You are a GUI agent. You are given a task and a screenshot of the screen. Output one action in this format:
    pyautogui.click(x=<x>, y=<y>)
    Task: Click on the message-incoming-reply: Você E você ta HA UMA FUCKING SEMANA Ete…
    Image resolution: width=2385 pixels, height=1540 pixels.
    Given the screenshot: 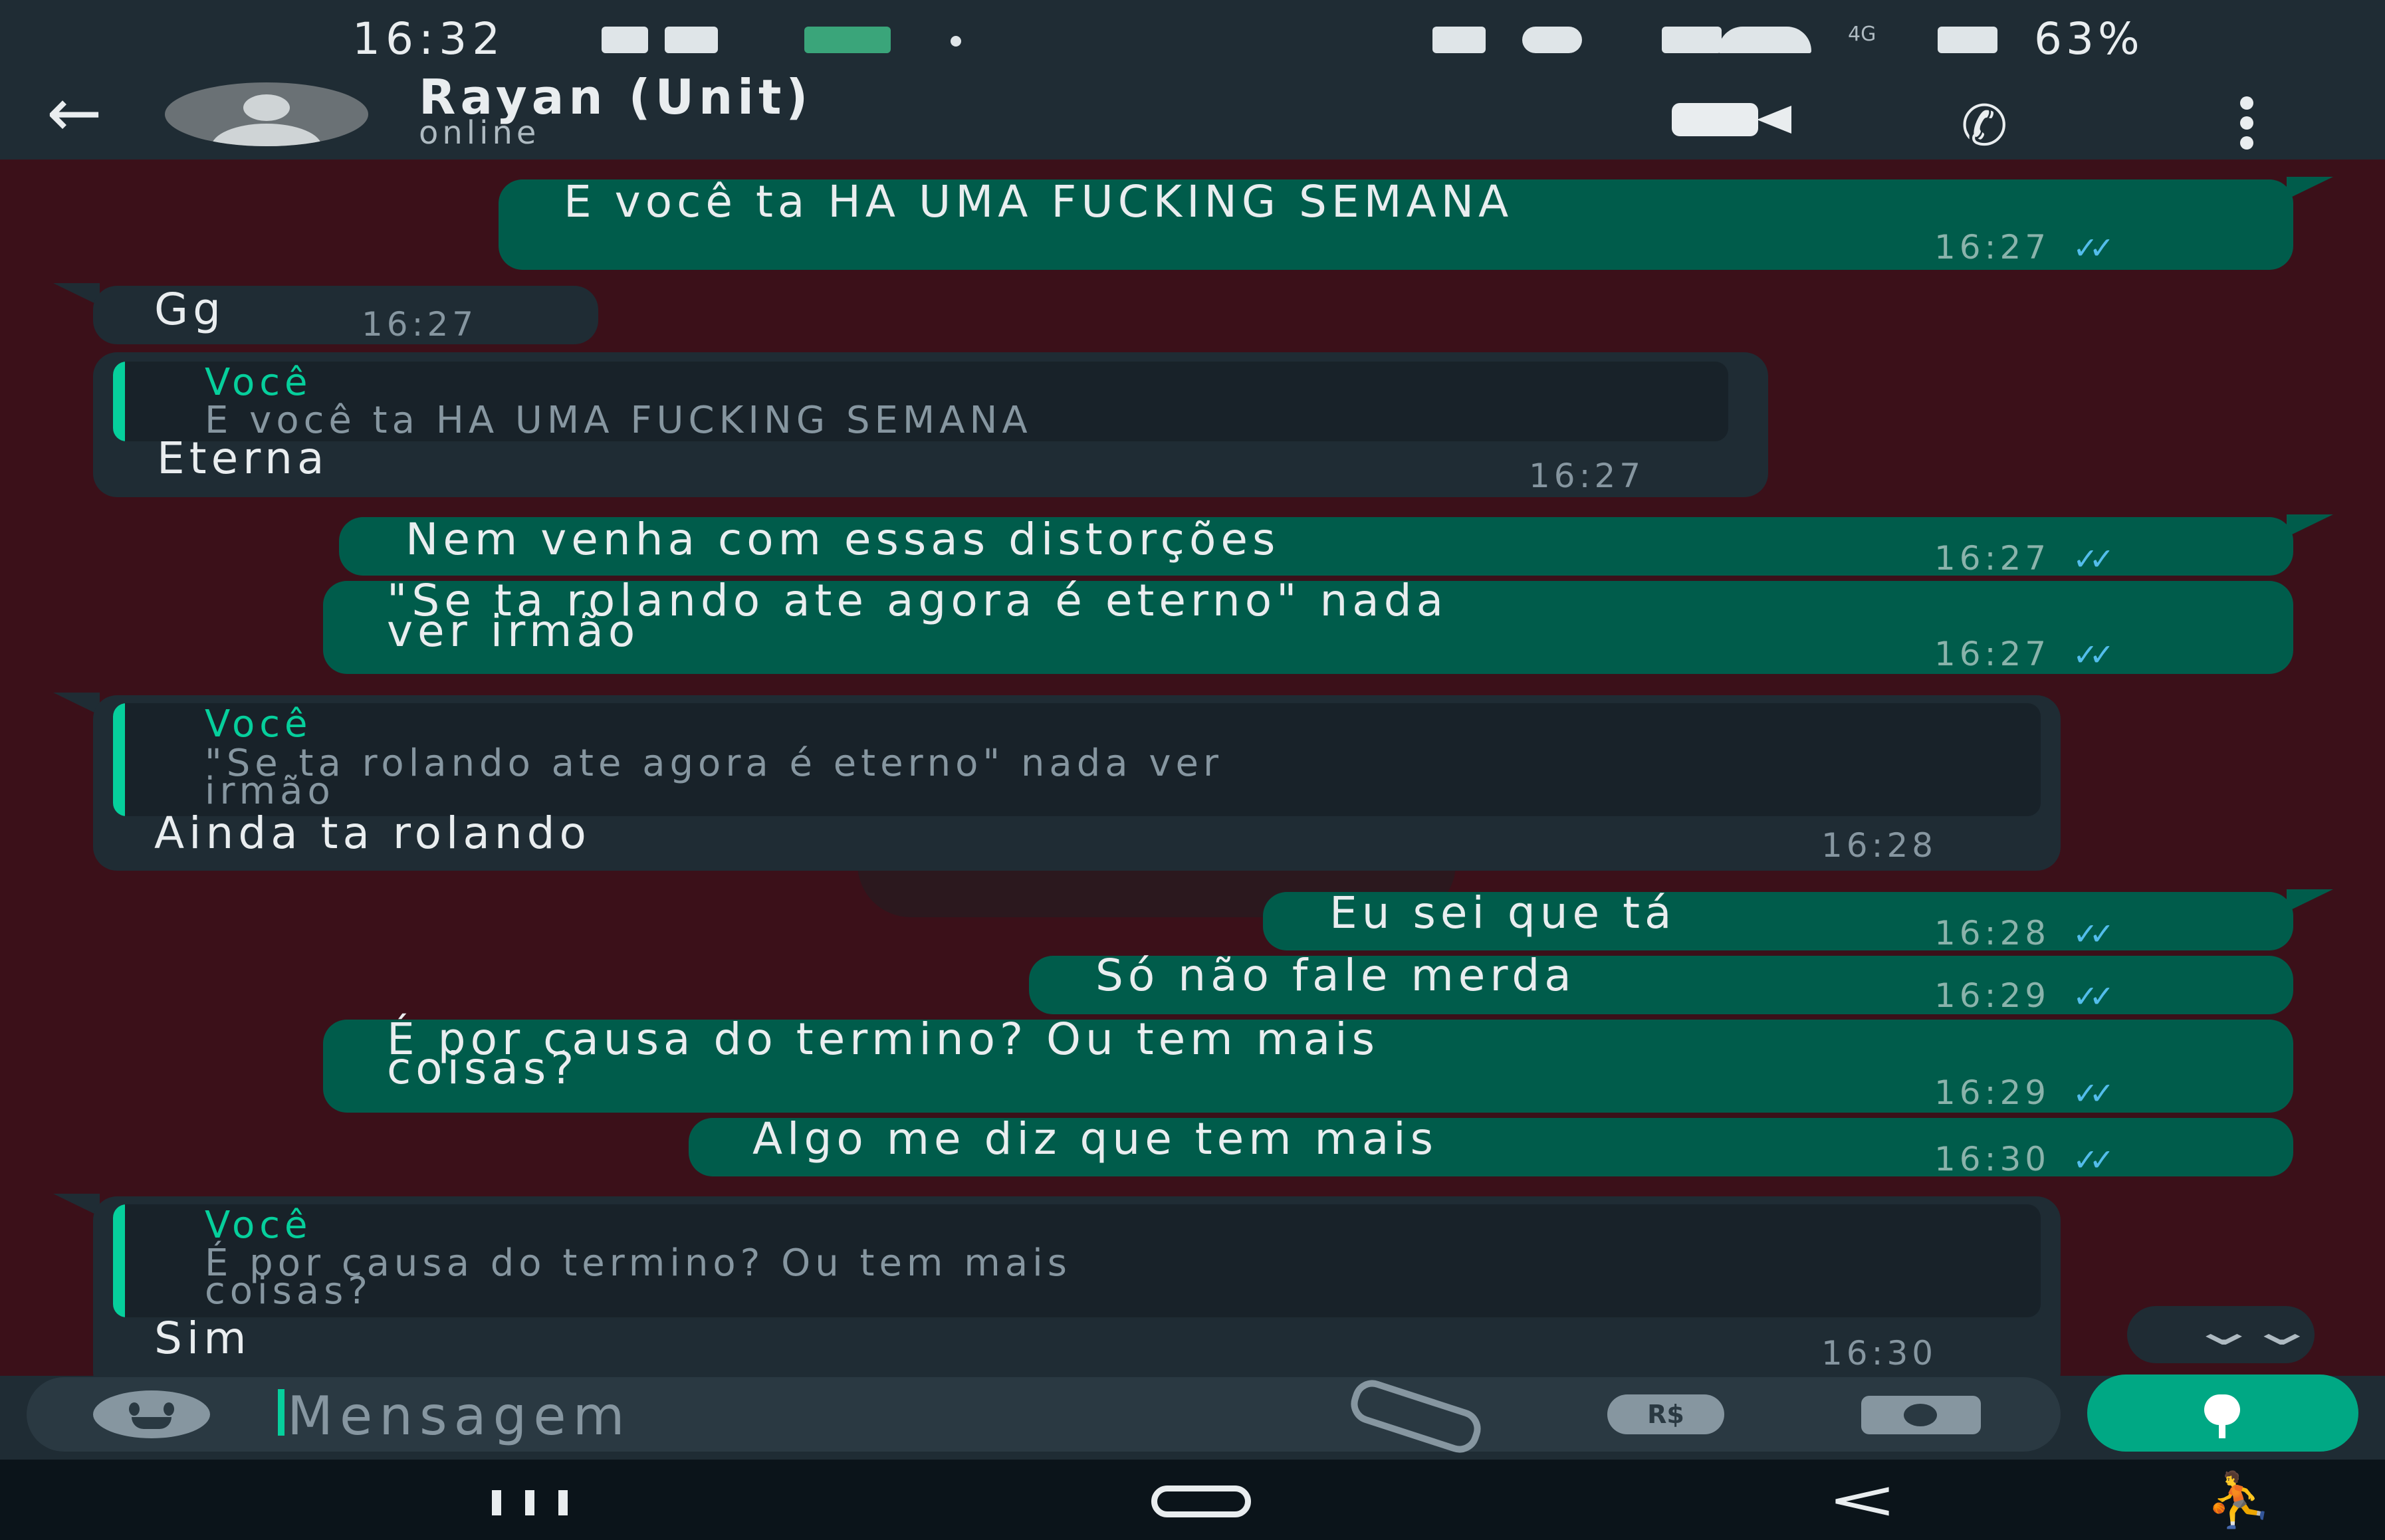 What is the action you would take?
    pyautogui.click(x=930, y=425)
    